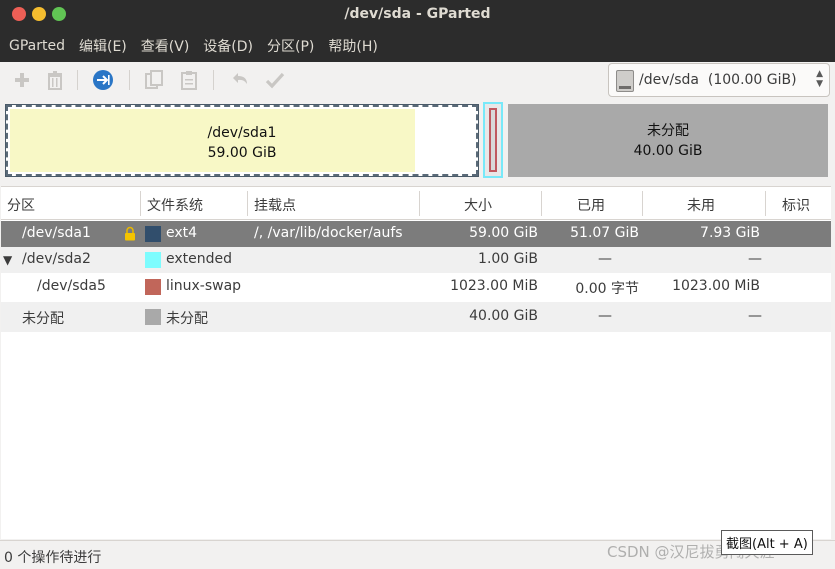  Describe the element at coordinates (53, 558) in the screenshot. I see `pending-operations-text: 0 个操作待进行` at that location.